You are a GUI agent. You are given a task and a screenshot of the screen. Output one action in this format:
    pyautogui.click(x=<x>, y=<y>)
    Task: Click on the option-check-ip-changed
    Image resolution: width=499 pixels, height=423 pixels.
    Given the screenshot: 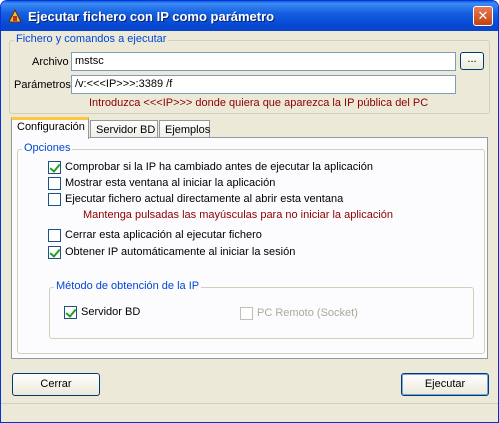 What is the action you would take?
    pyautogui.click(x=54, y=167)
    